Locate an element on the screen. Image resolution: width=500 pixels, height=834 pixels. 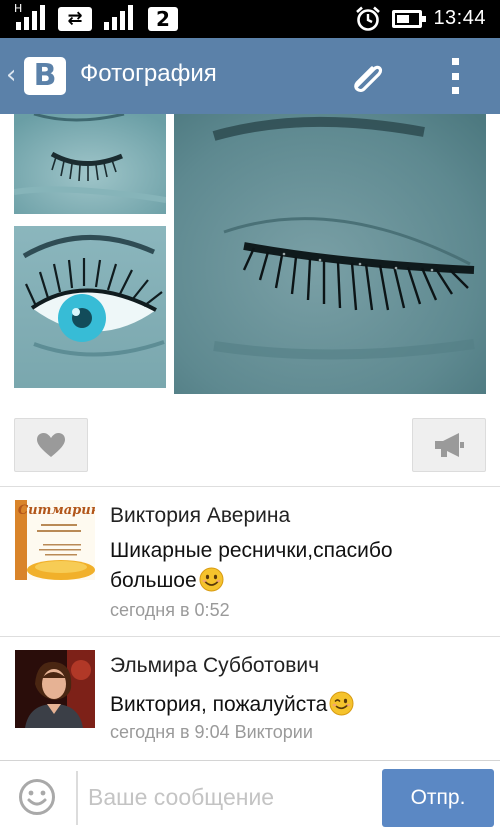
share-button is located at coordinates (449, 445).